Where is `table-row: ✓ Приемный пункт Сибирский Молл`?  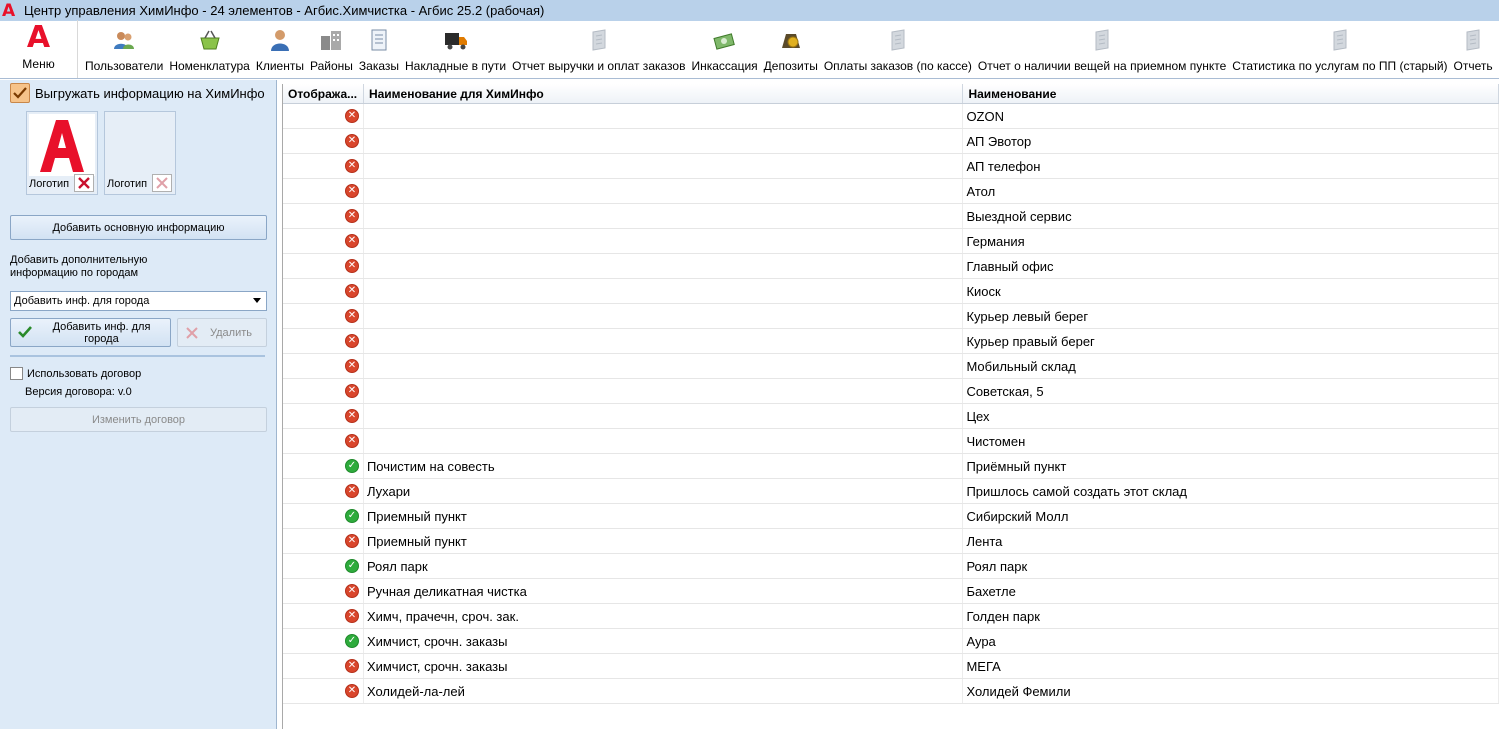 table-row: ✓ Приемный пункт Сибирский Молл is located at coordinates (891, 516).